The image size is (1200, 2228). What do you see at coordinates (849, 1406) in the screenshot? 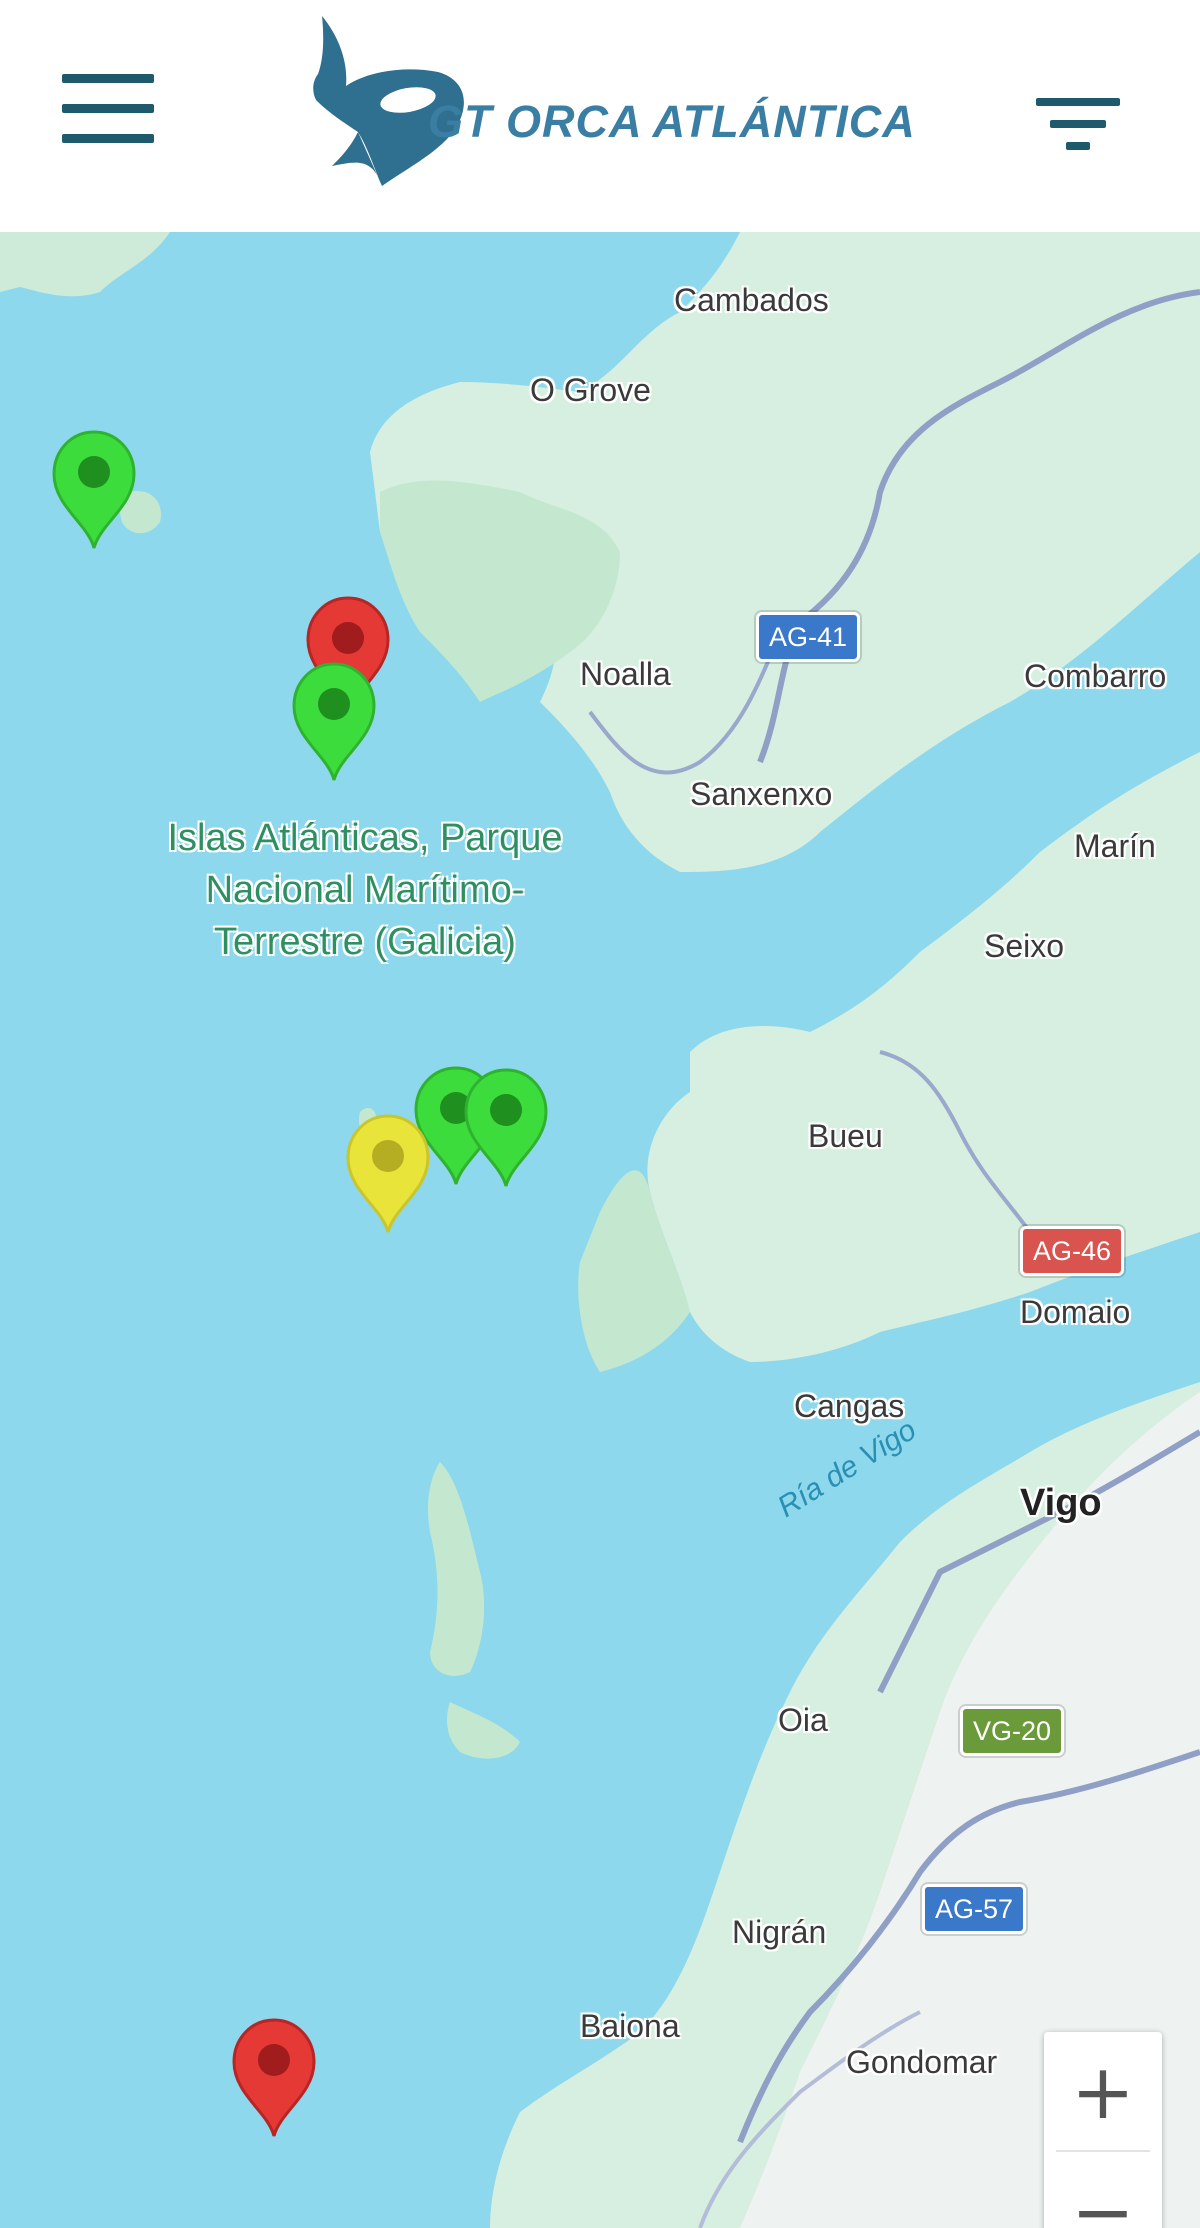
I see `place-label: Cangas` at bounding box center [849, 1406].